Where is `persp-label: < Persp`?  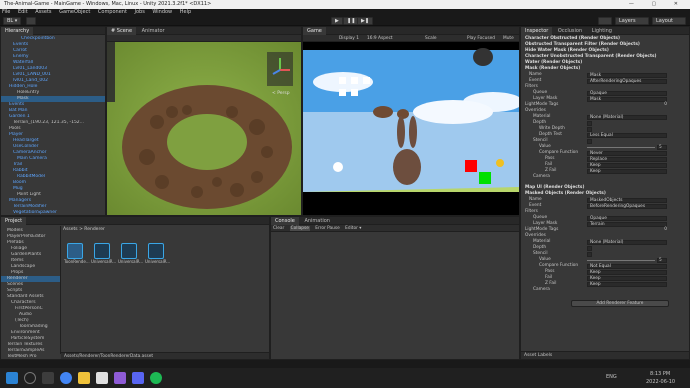
persp-label: < Persp is located at coordinates (281, 93).